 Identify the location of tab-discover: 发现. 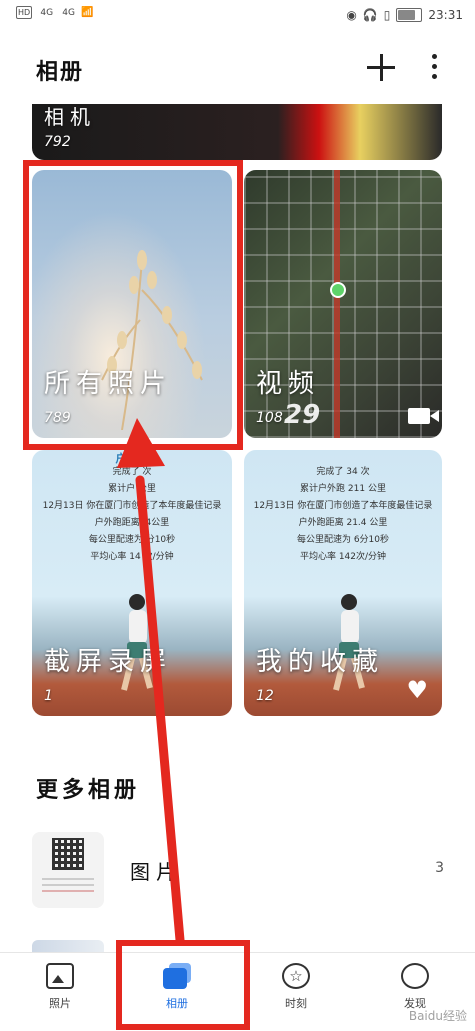
(415, 987).